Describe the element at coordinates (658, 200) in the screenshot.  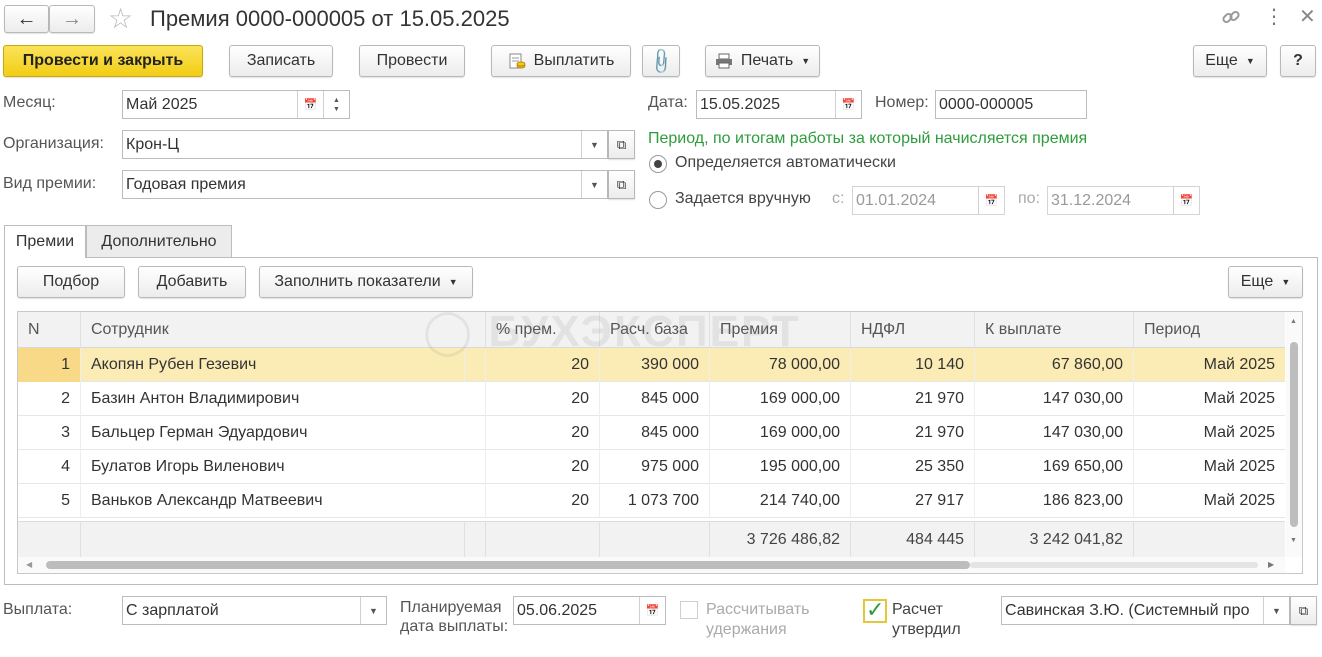
I see `radio-manual` at that location.